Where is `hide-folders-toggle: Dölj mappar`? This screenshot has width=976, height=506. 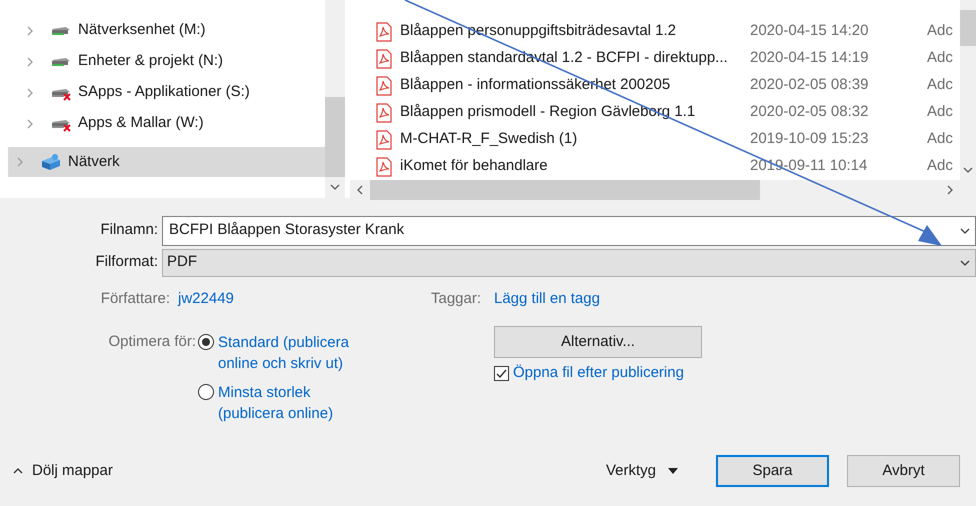
hide-folders-toggle: Dölj mappar is located at coordinates (303, 471).